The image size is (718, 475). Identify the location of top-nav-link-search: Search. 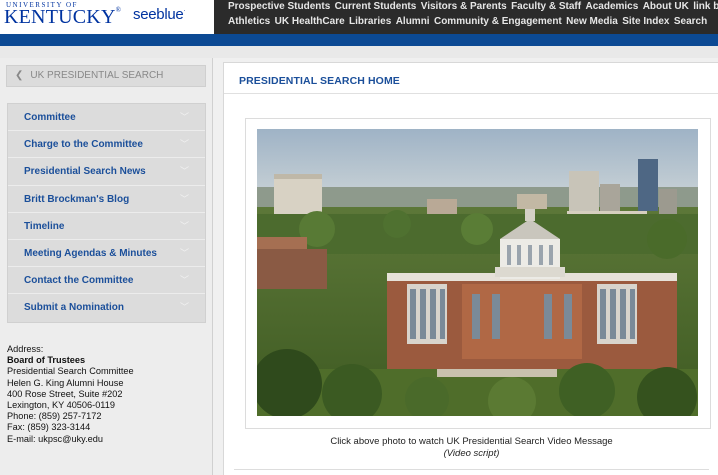
(690, 22).